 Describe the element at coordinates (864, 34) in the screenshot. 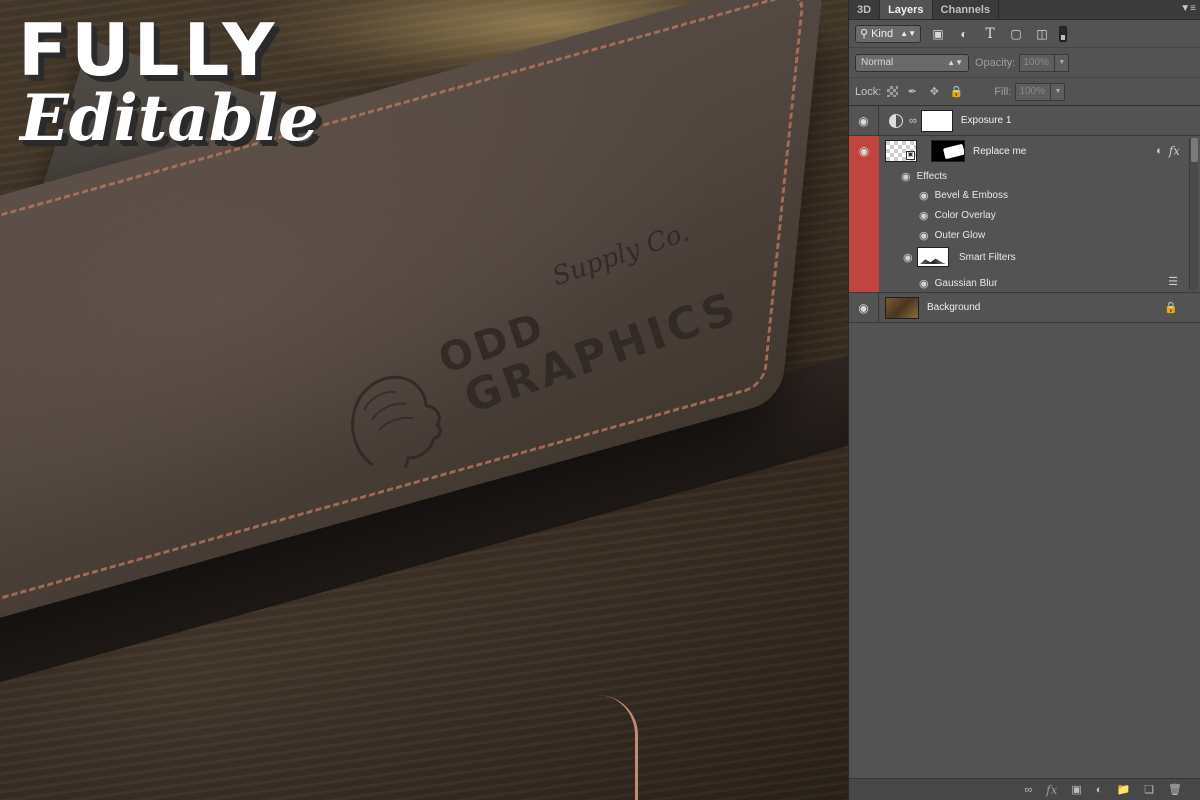

I see `search-icon: ⚲` at that location.